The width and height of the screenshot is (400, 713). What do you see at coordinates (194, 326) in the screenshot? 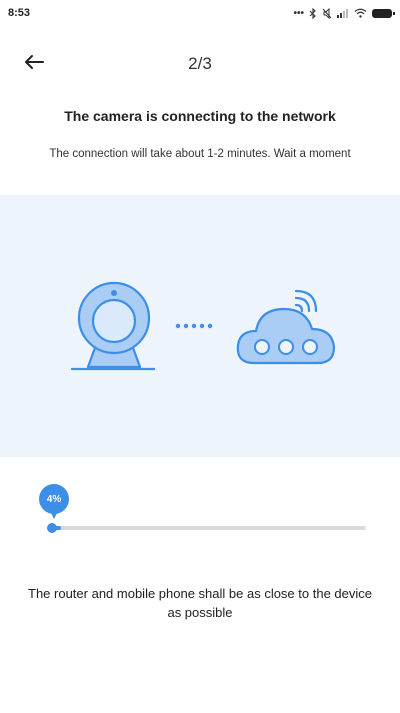
I see `connecting-dots` at bounding box center [194, 326].